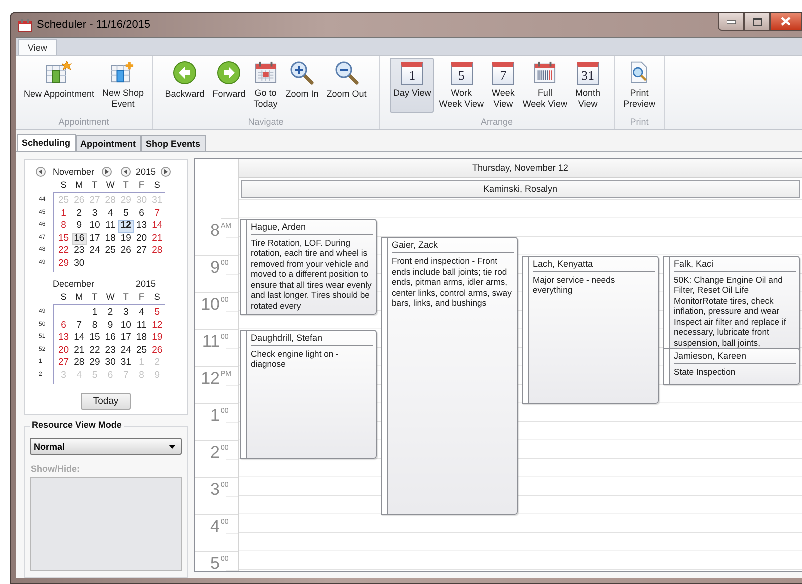 The height and width of the screenshot is (584, 802). I want to click on minimize-button, so click(731, 22).